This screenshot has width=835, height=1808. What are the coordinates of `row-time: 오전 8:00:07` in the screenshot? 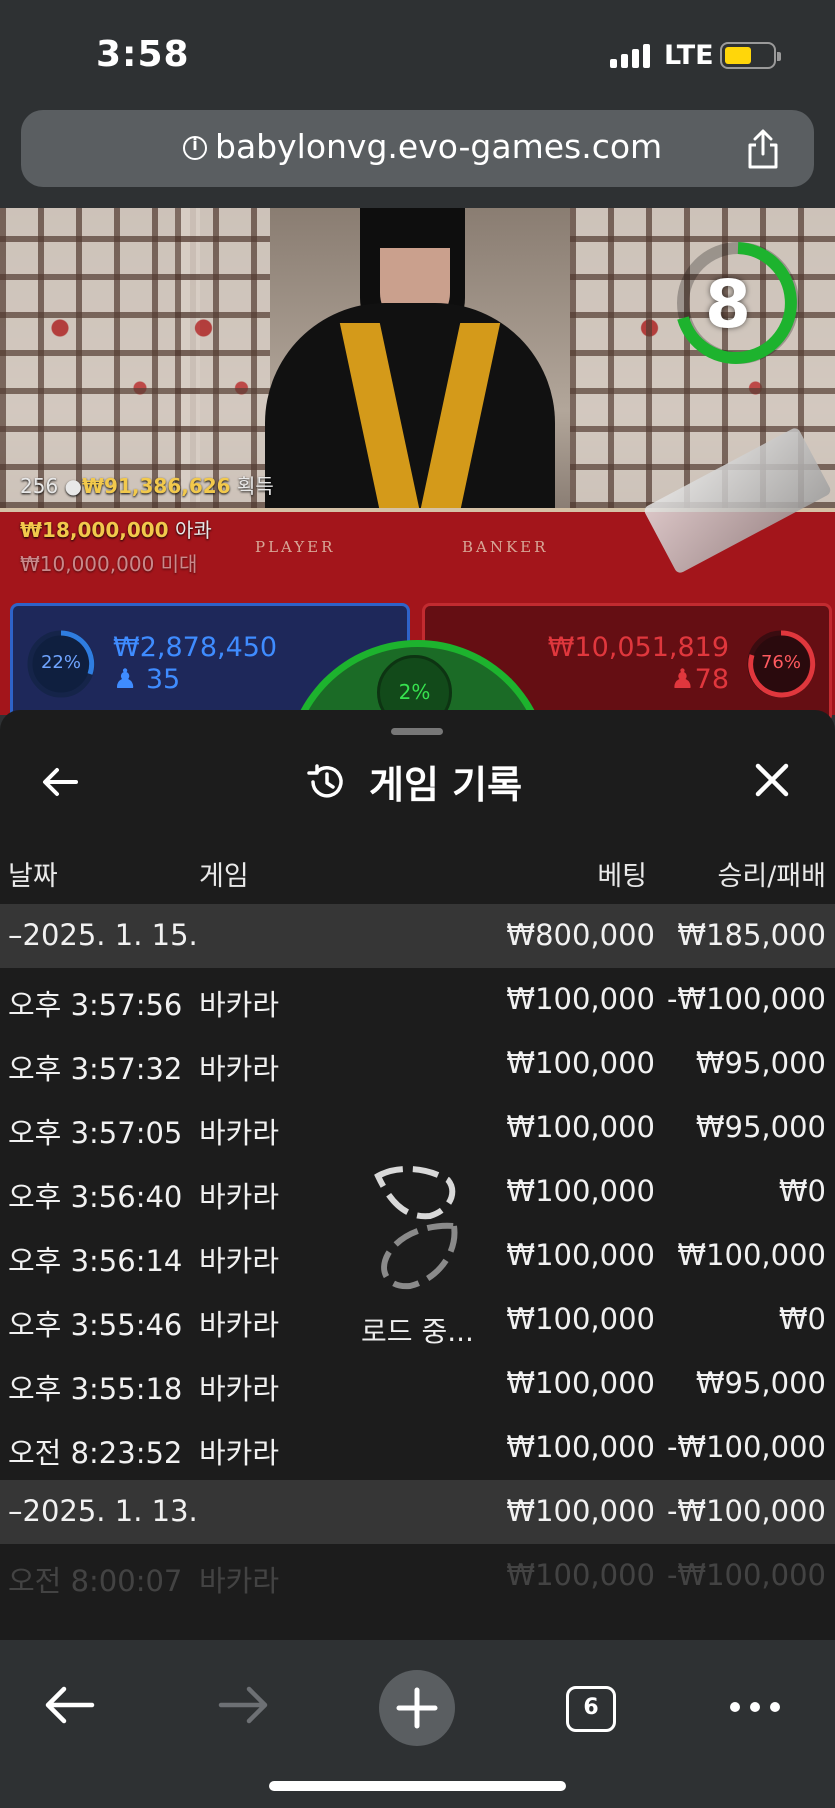 It's located at (95, 1581).